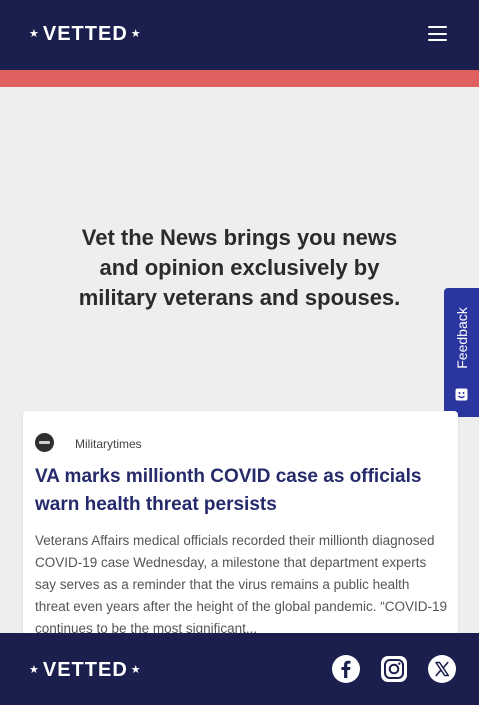 The height and width of the screenshot is (705, 479). Describe the element at coordinates (108, 444) in the screenshot. I see `article-source: Militarytimes` at that location.